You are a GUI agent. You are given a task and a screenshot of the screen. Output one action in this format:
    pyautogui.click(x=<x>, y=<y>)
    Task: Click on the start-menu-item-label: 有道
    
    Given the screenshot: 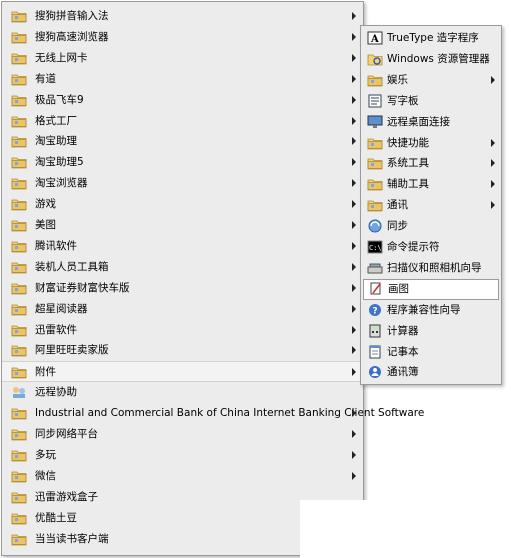 What is the action you would take?
    pyautogui.click(x=45, y=78)
    